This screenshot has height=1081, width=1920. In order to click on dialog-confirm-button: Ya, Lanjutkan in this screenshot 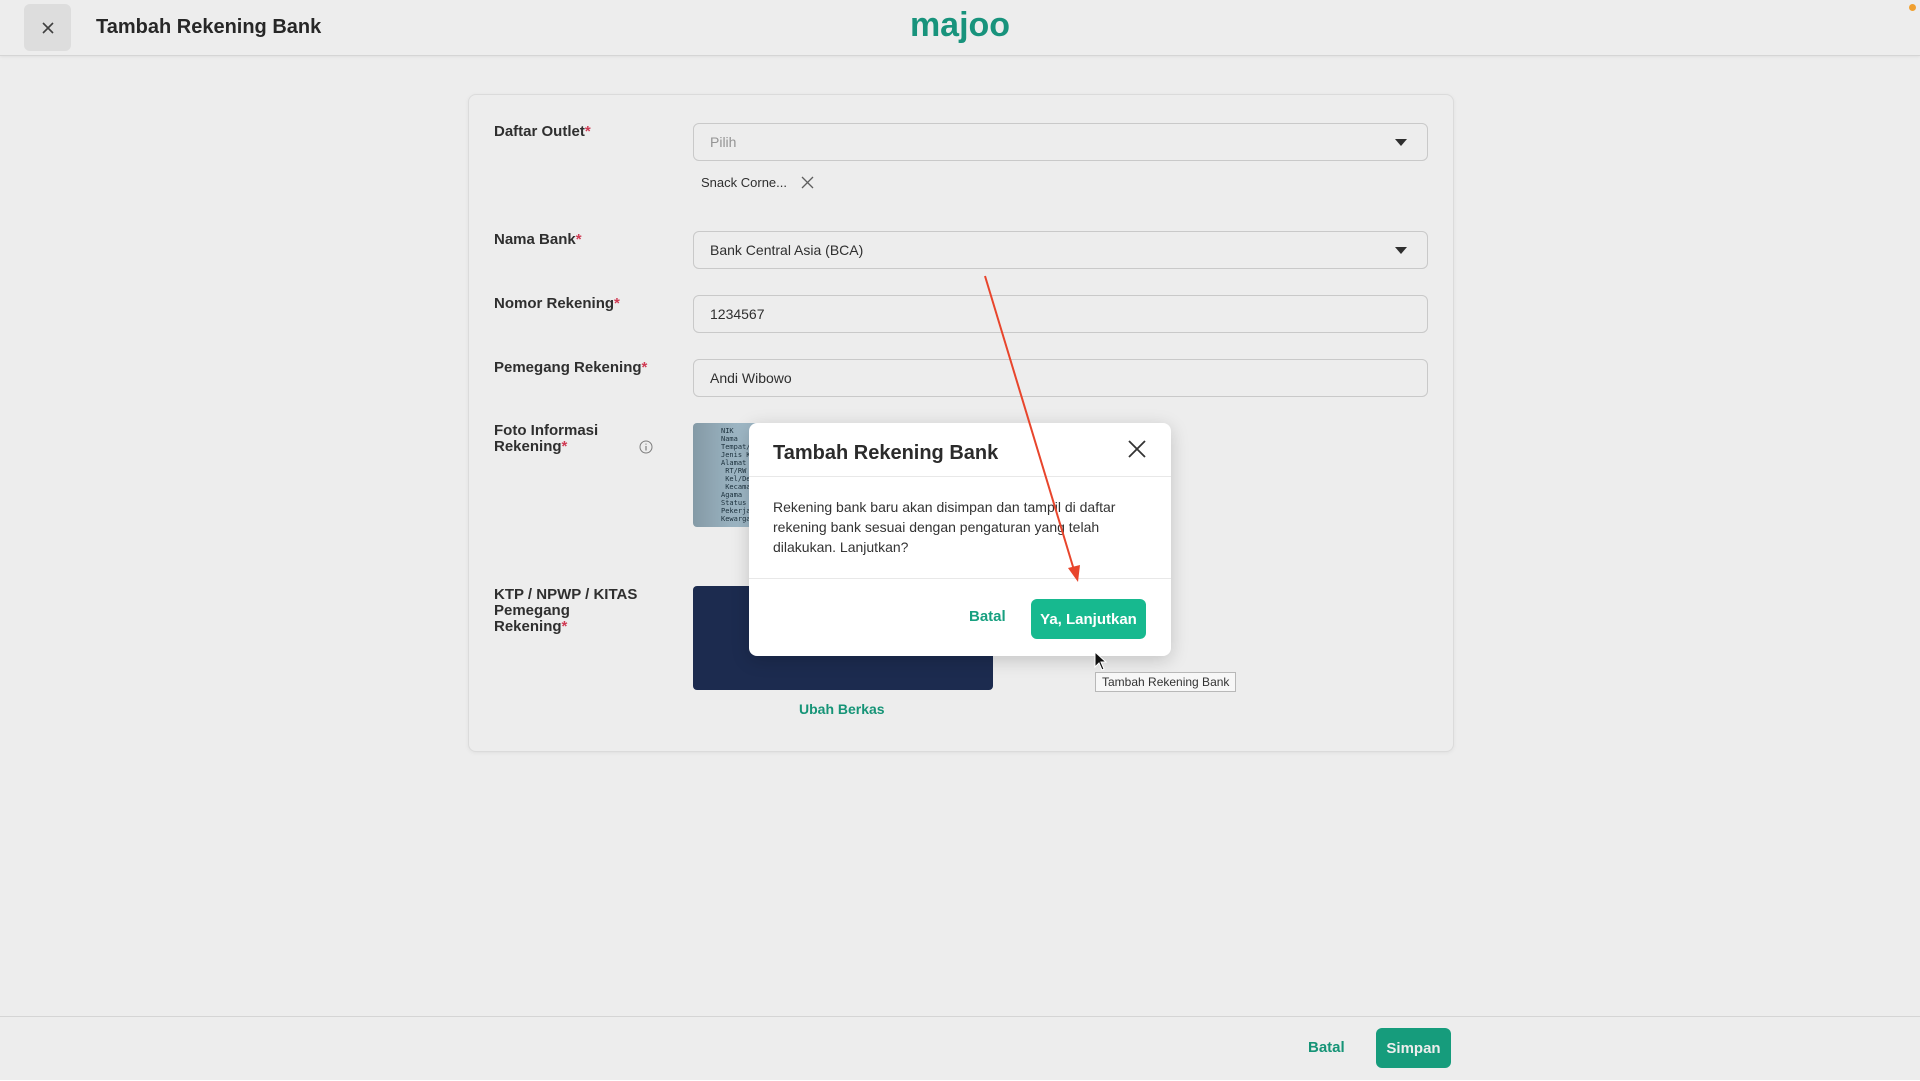, I will do `click(1088, 619)`.